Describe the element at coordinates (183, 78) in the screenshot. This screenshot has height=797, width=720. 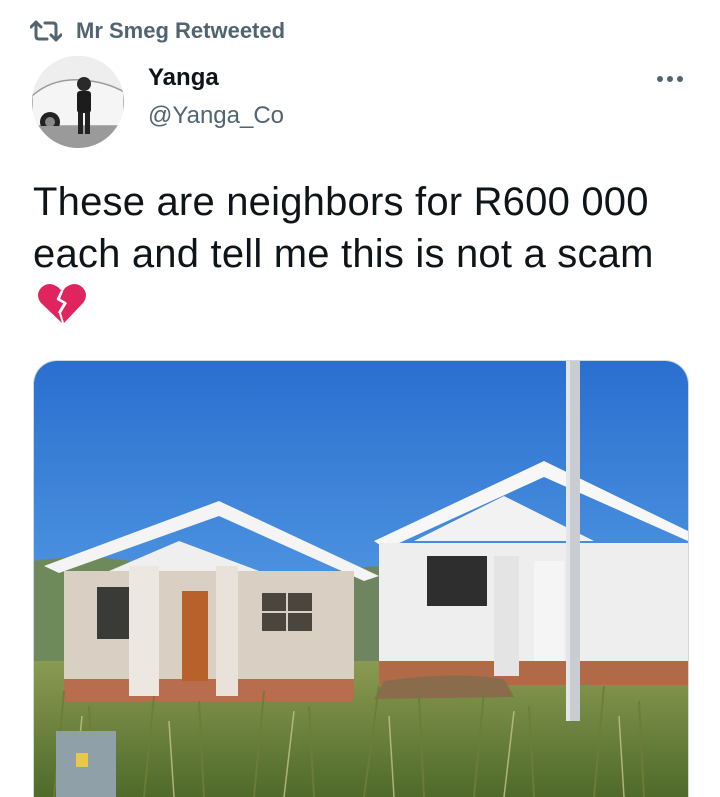
I see `author-display-name: Yanga` at that location.